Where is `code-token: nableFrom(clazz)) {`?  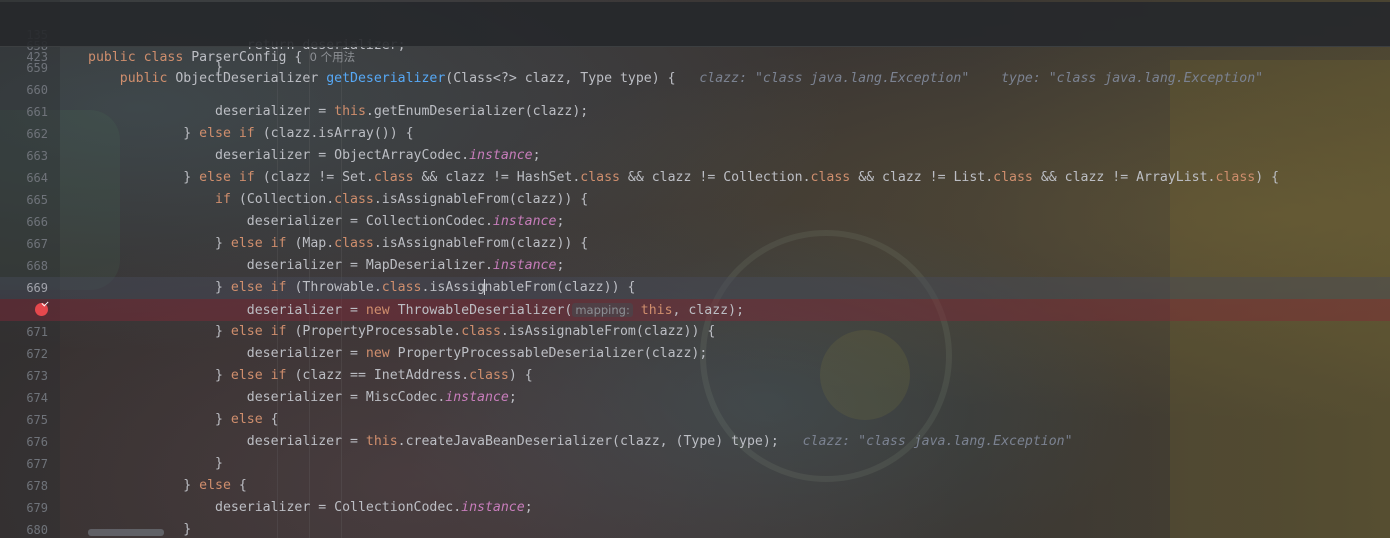
code-token: nableFrom(clazz)) { is located at coordinates (560, 287).